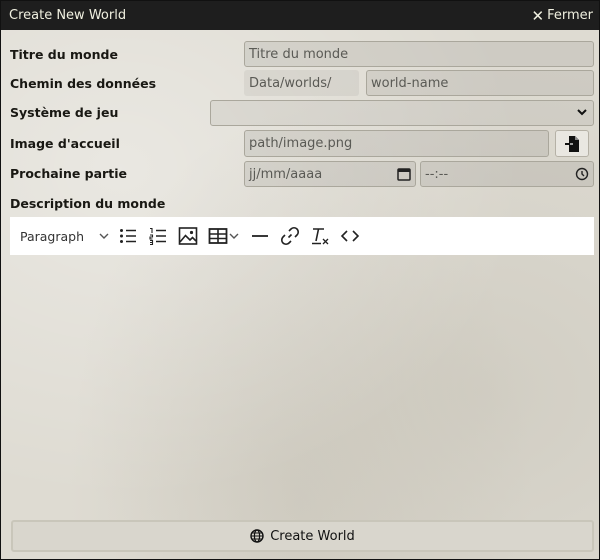  What do you see at coordinates (330, 174) in the screenshot?
I see `next-session-date-input: jj/mm/aaaa` at bounding box center [330, 174].